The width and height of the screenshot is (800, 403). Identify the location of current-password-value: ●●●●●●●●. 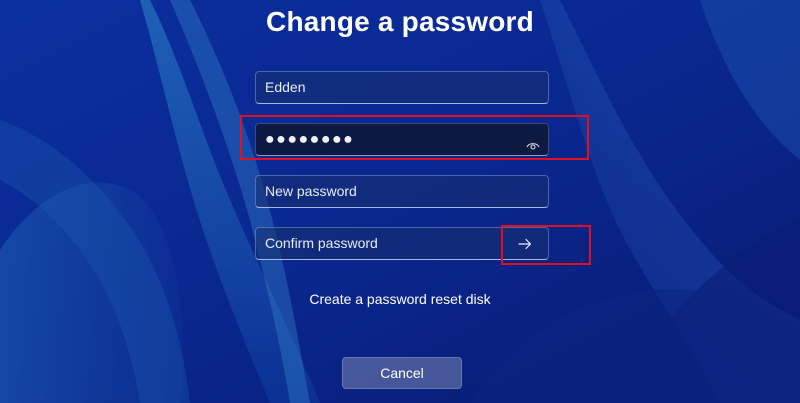
(310, 139).